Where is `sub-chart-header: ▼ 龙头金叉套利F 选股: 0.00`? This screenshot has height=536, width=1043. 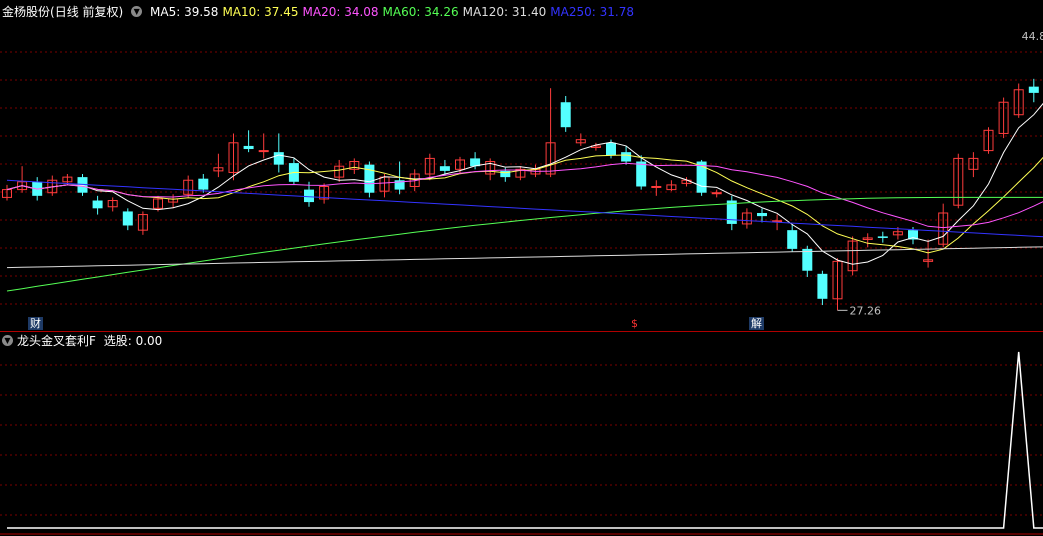
sub-chart-header: ▼ 龙头金叉套利F 选股: 0.00 is located at coordinates (84, 341).